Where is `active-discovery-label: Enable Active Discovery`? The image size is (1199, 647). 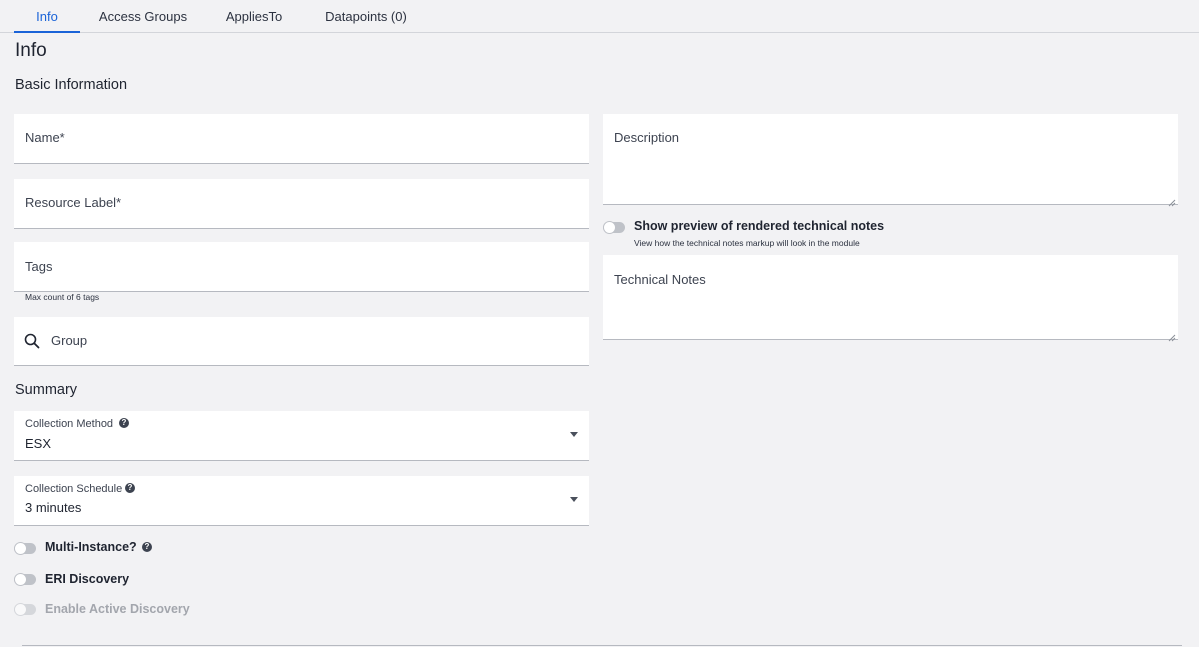
active-discovery-label: Enable Active Discovery is located at coordinates (117, 609).